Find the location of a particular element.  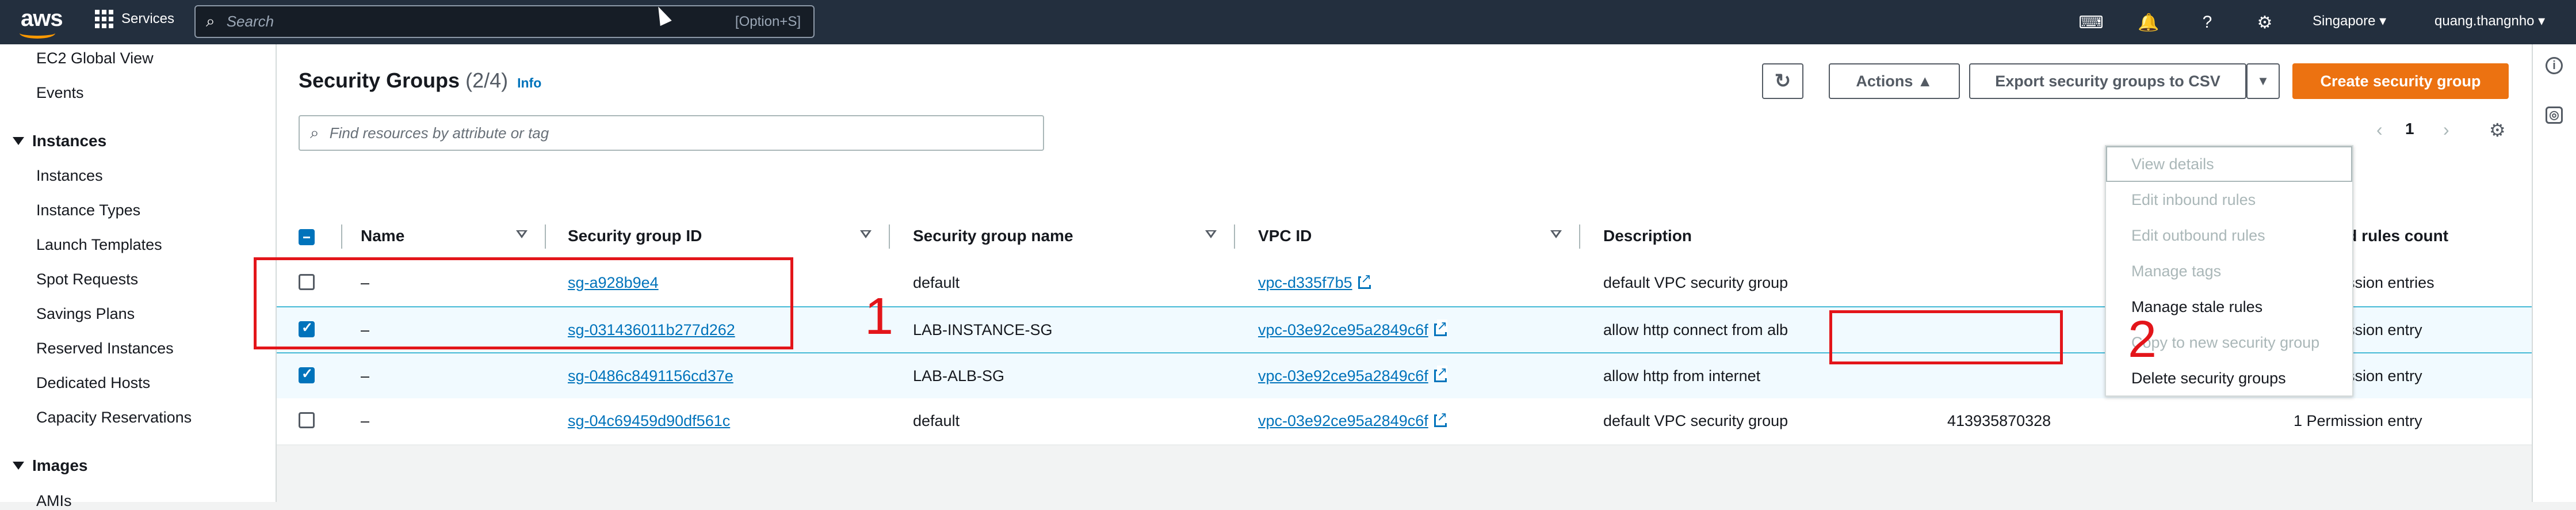

cloudshell-icon: ⌨ is located at coordinates (2091, 22).